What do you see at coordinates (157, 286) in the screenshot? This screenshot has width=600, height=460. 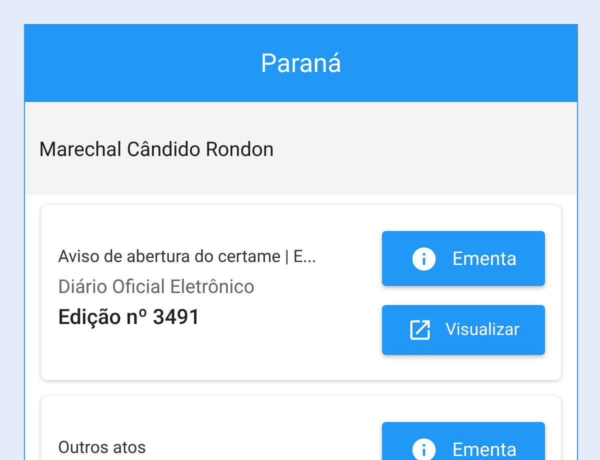 I see `publication-source: Diário Oficial Eletrônico` at bounding box center [157, 286].